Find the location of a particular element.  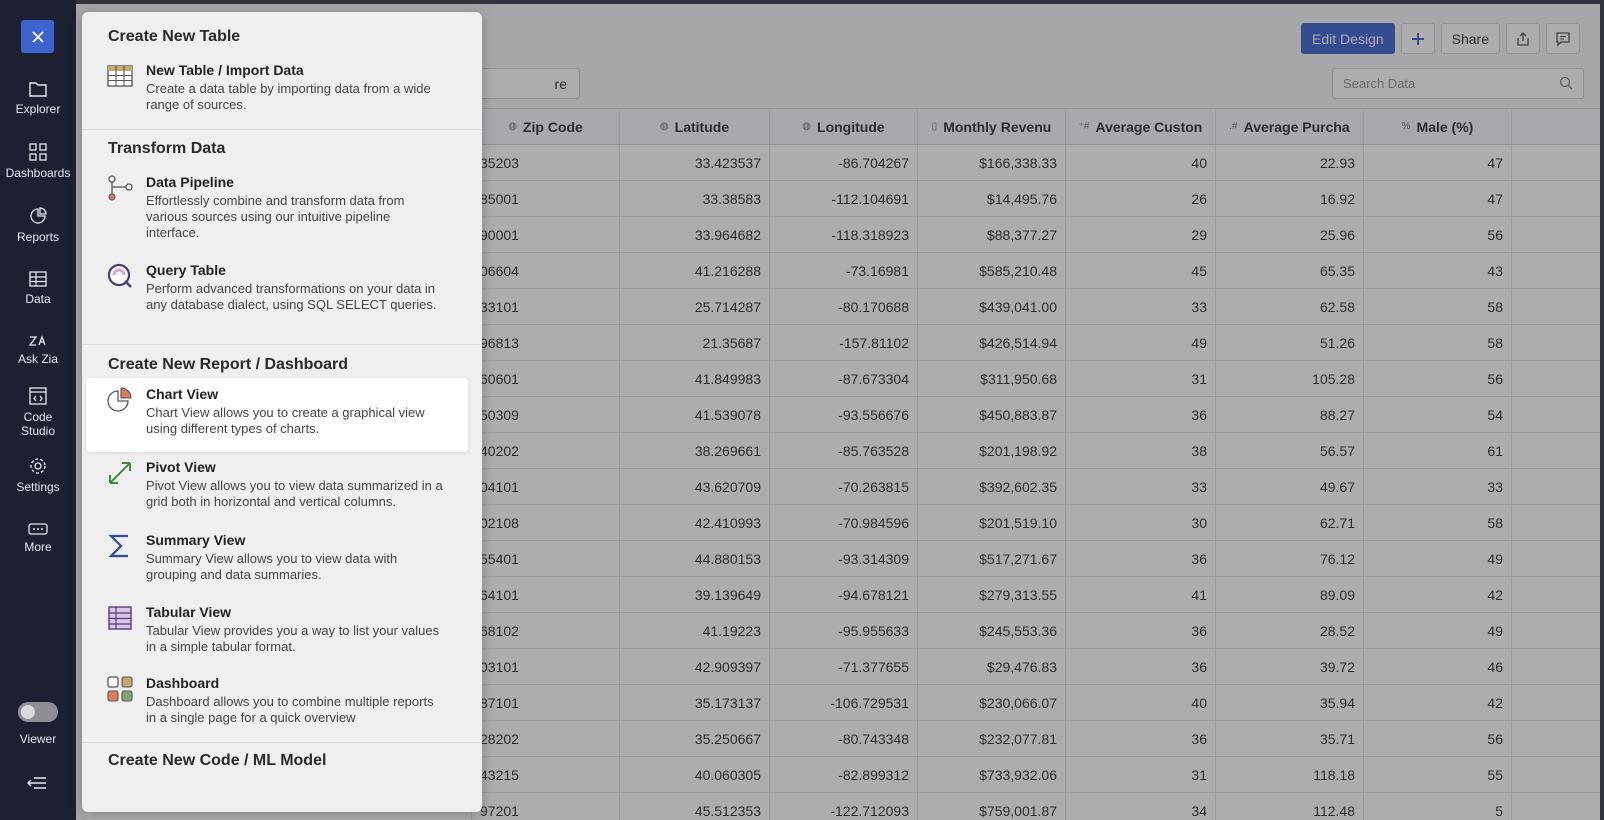

menu-item-title: Data Pipeline is located at coordinates (190, 182).